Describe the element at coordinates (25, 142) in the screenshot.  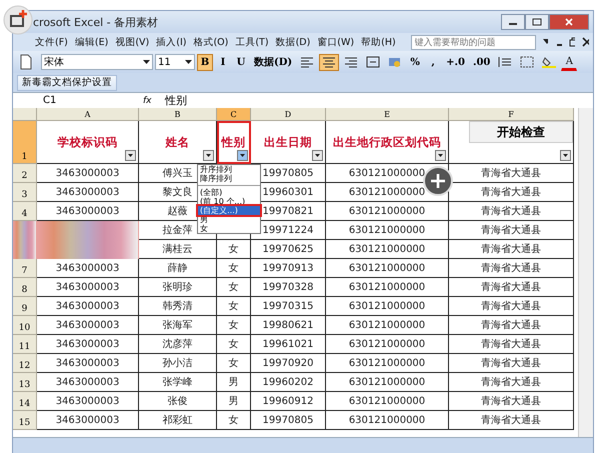
I see `row-header: 1` at that location.